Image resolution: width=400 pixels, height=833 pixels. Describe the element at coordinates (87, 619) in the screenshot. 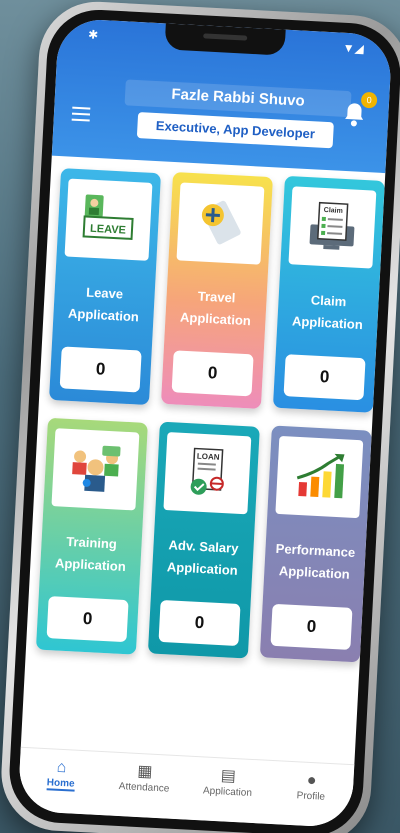

I see `training-count: 0` at that location.